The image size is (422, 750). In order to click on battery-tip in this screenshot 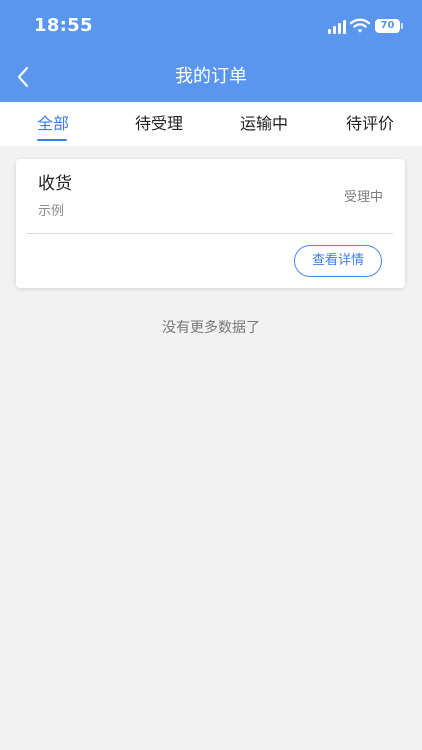, I will do `click(402, 26)`.